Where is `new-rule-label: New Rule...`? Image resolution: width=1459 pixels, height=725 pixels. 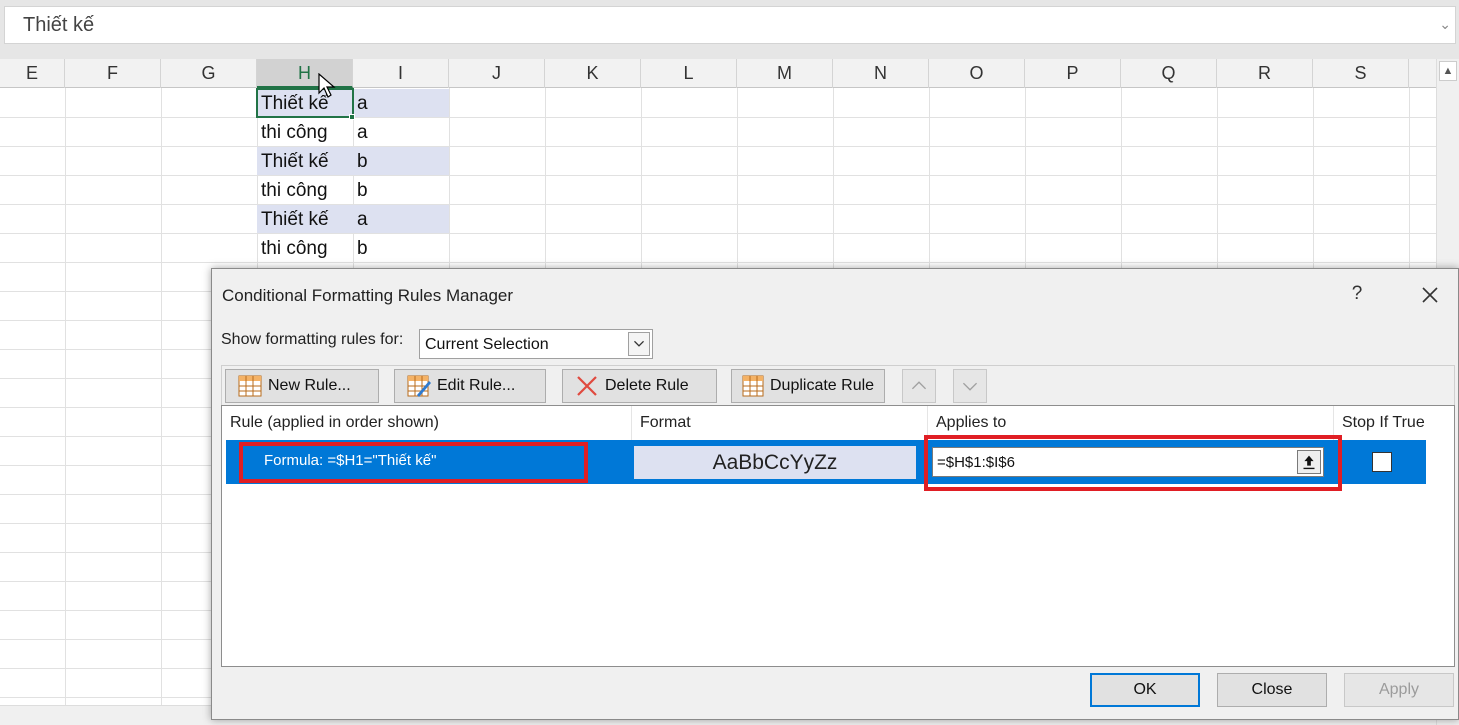 new-rule-label: New Rule... is located at coordinates (309, 385).